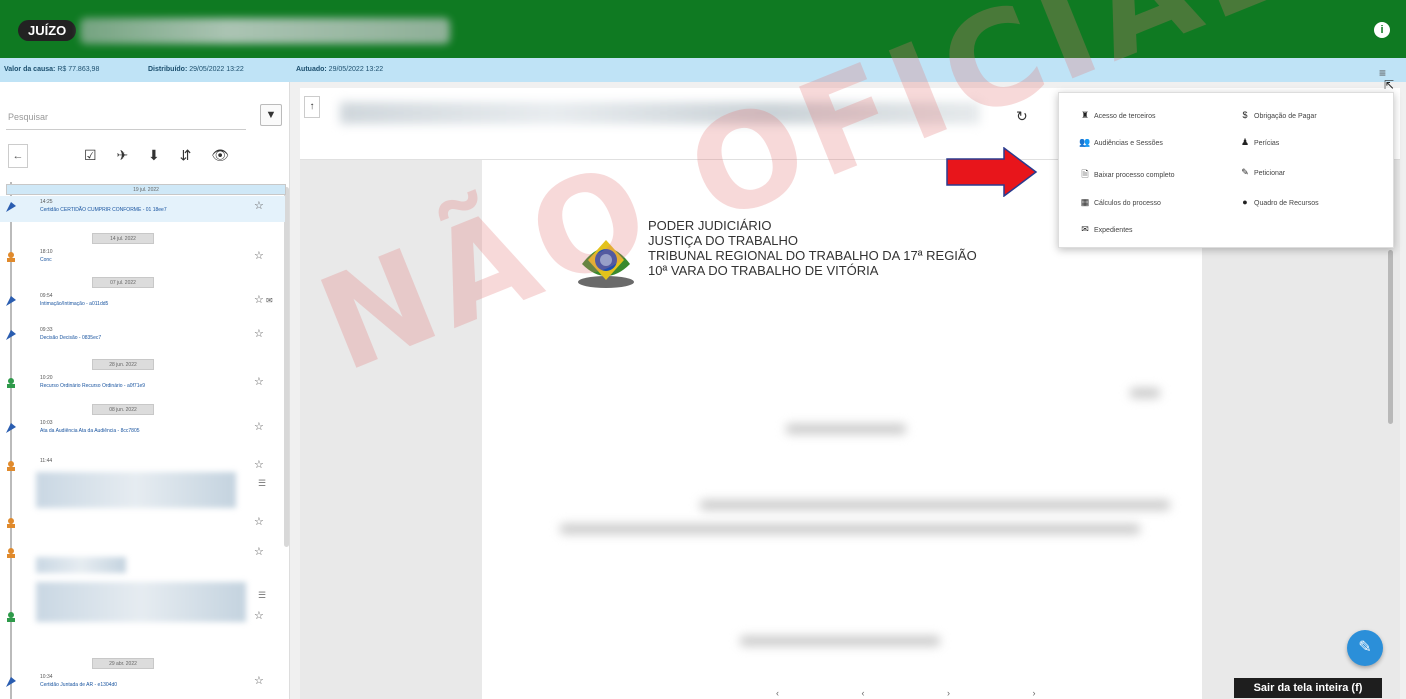 Image resolution: width=1406 pixels, height=699 pixels. Describe the element at coordinates (46, 296) in the screenshot. I see `item-time: 09:54` at that location.